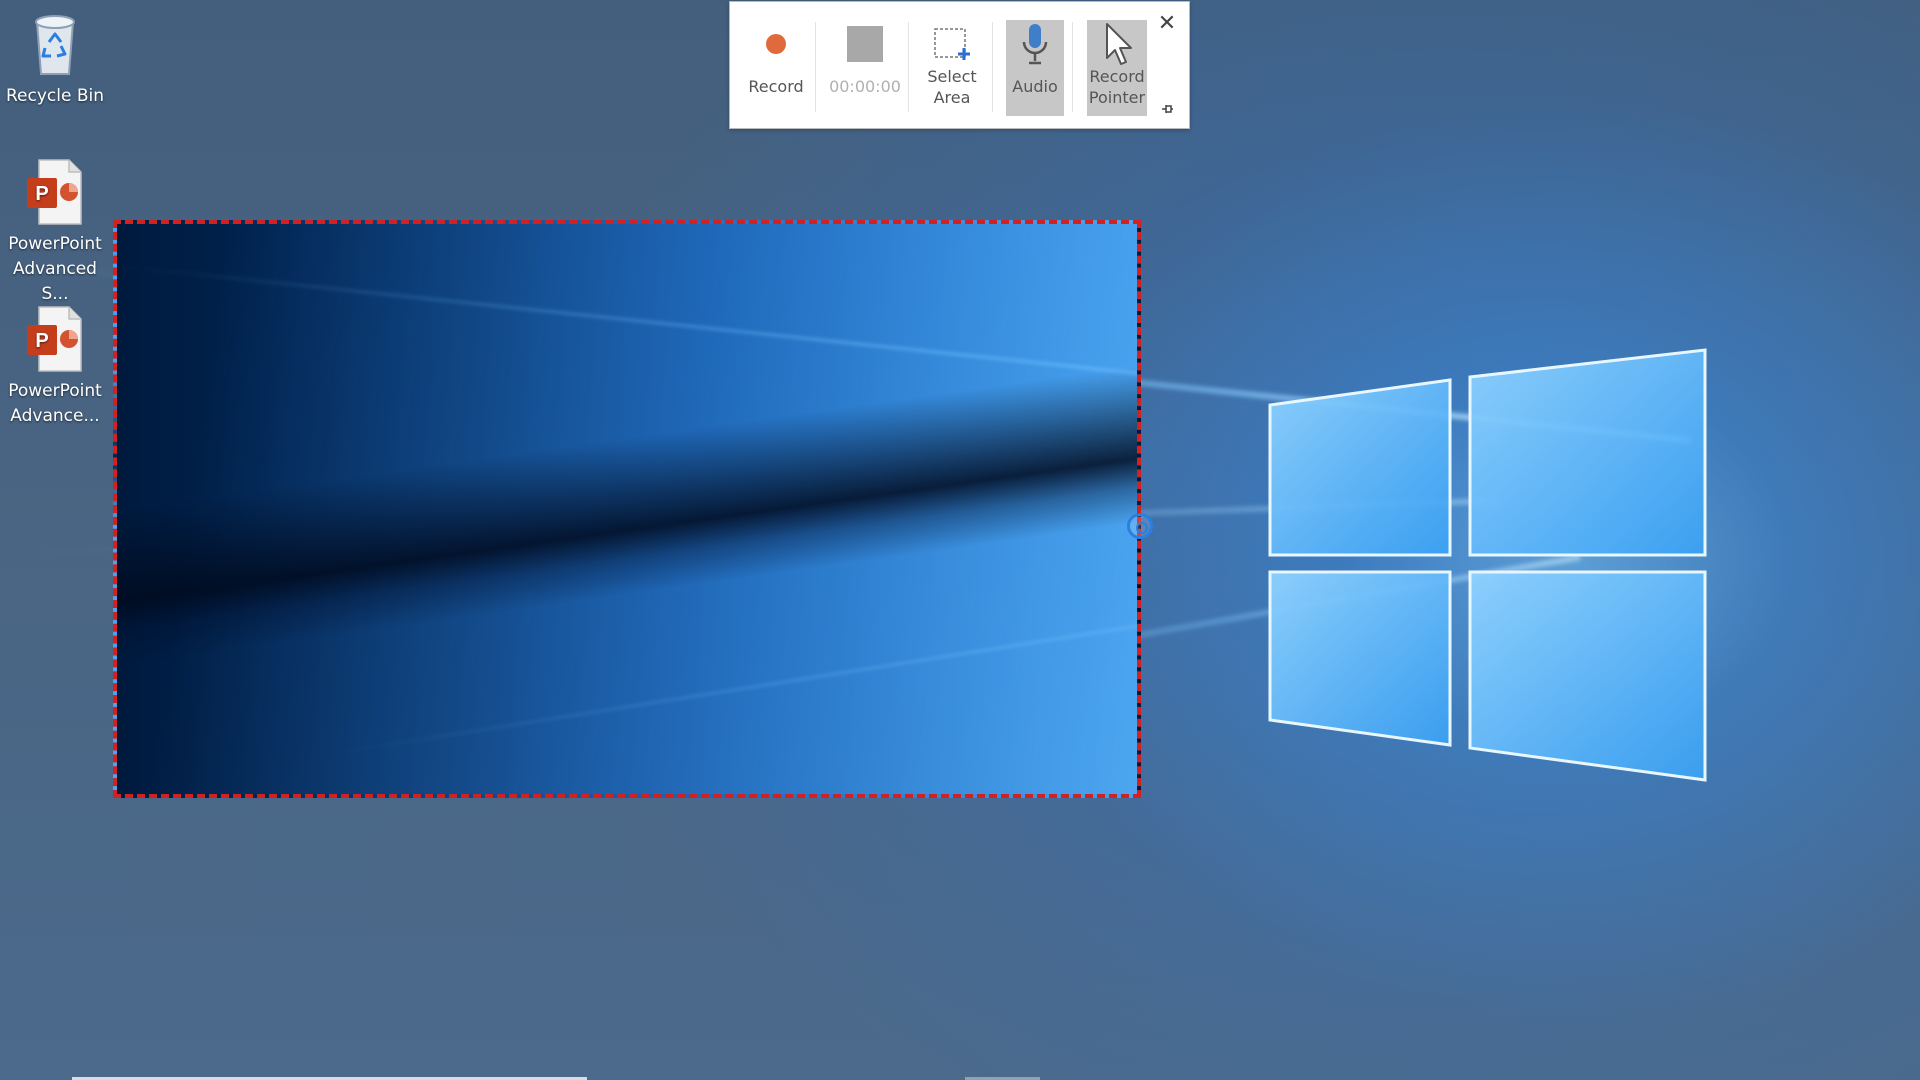 The height and width of the screenshot is (1080, 1920). Describe the element at coordinates (865, 44) in the screenshot. I see `stop-icon` at that location.